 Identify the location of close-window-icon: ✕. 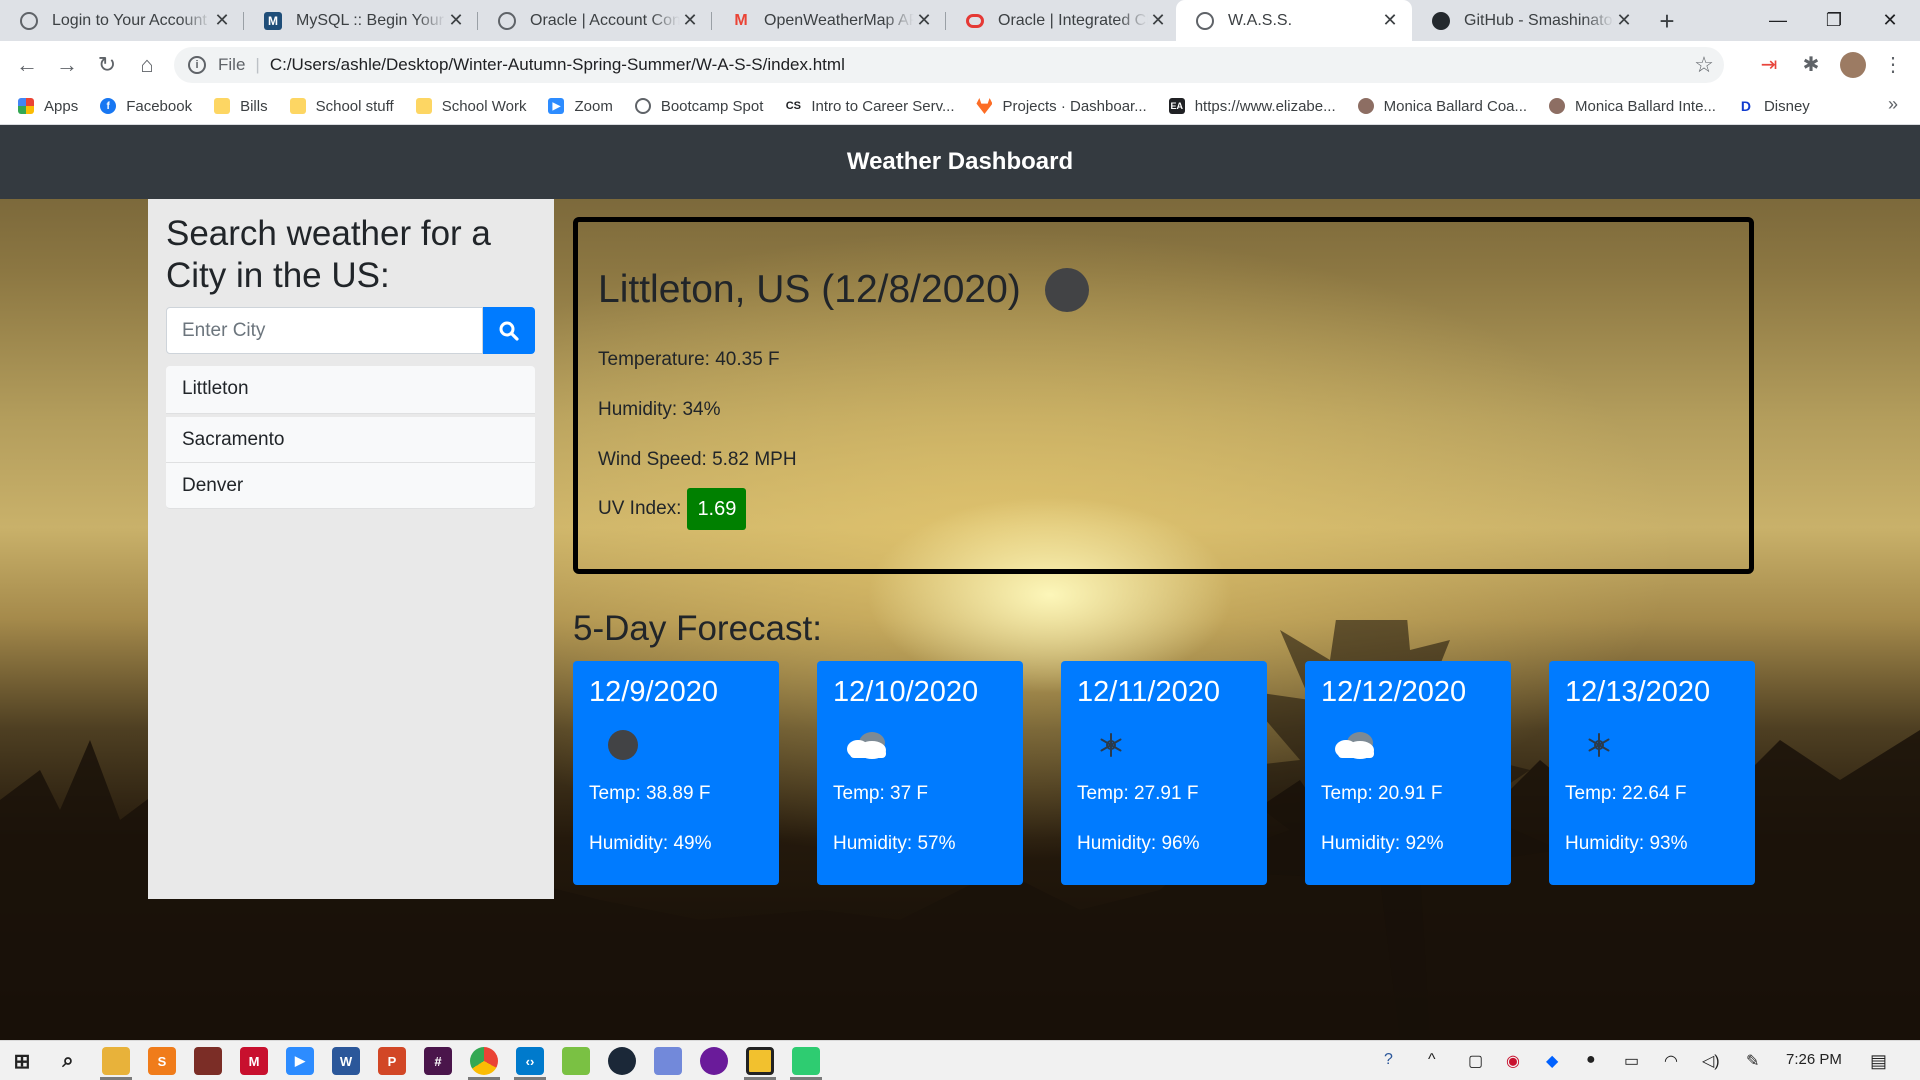
(1890, 20).